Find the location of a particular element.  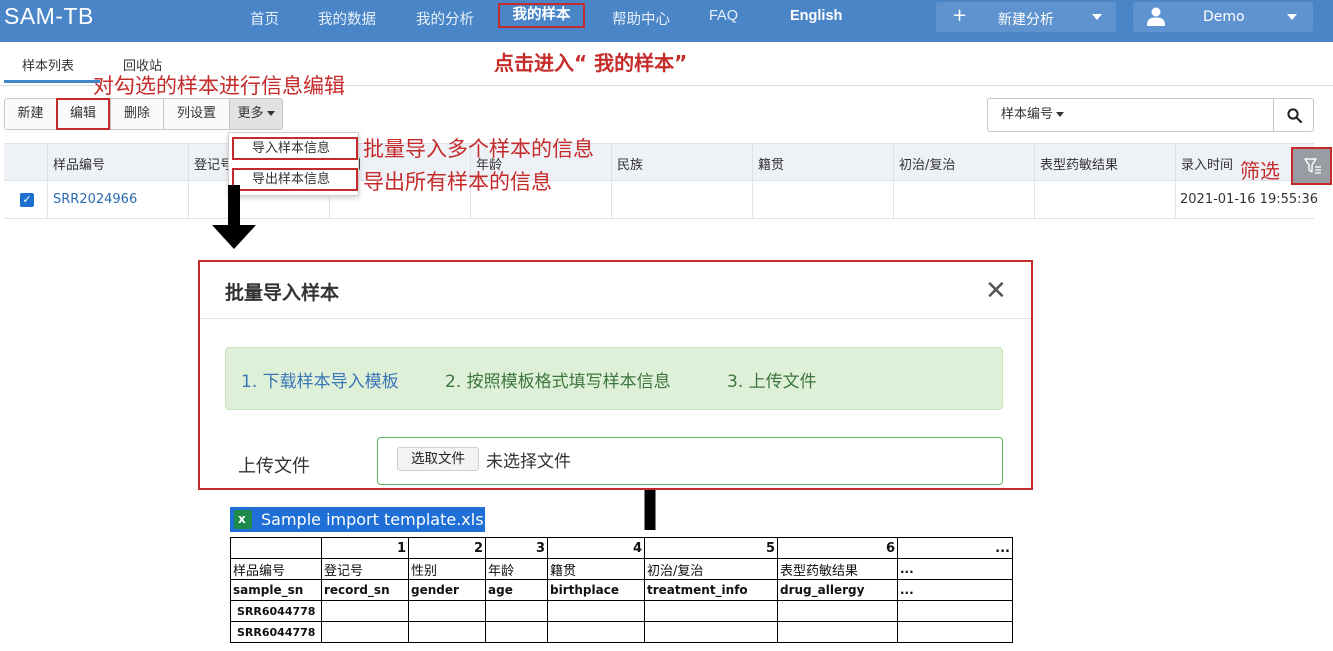

nav-home: 首页 is located at coordinates (264, 18).